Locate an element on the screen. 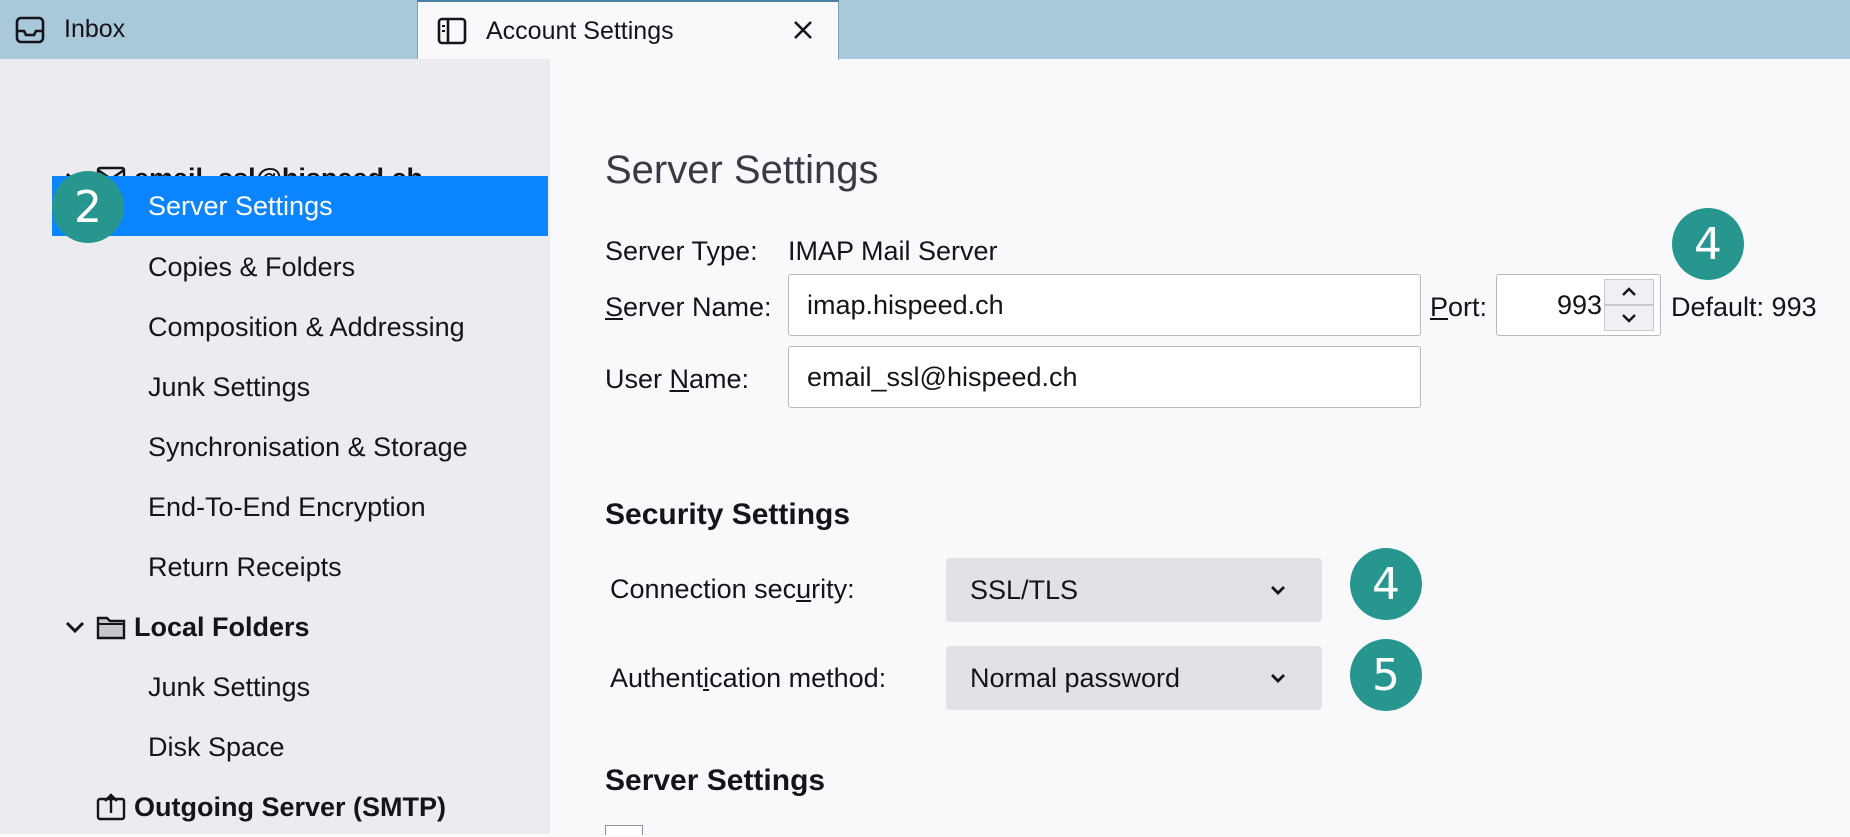  port-label: Port: is located at coordinates (1459, 307).